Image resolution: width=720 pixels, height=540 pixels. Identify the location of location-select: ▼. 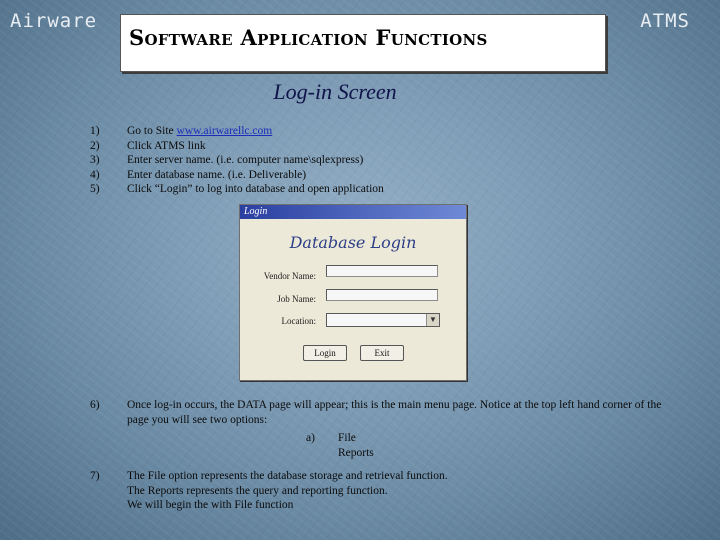
(383, 320).